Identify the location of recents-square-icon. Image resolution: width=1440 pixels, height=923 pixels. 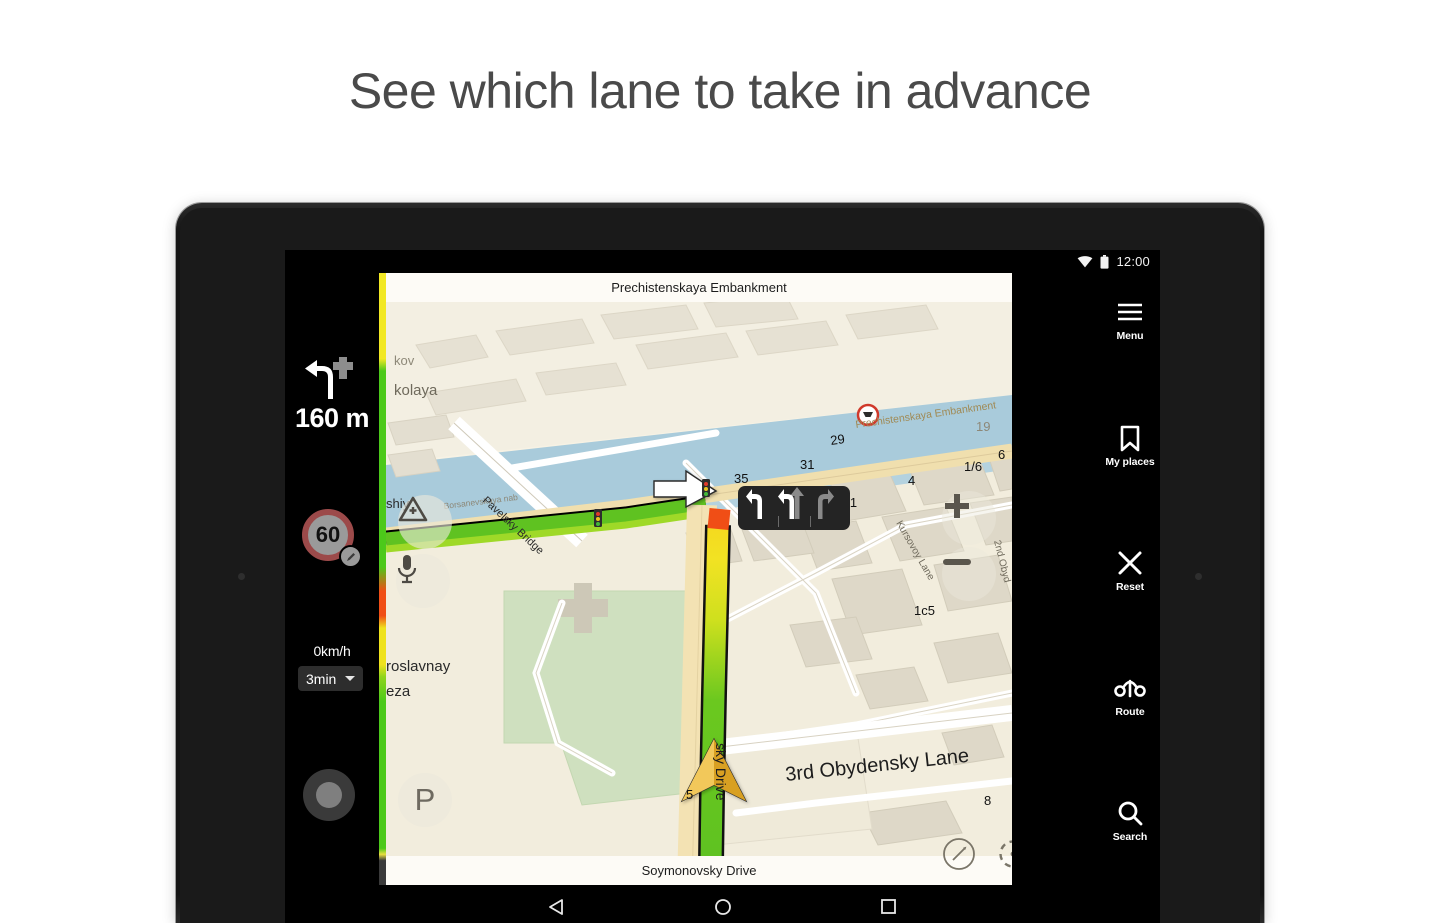
(888, 906).